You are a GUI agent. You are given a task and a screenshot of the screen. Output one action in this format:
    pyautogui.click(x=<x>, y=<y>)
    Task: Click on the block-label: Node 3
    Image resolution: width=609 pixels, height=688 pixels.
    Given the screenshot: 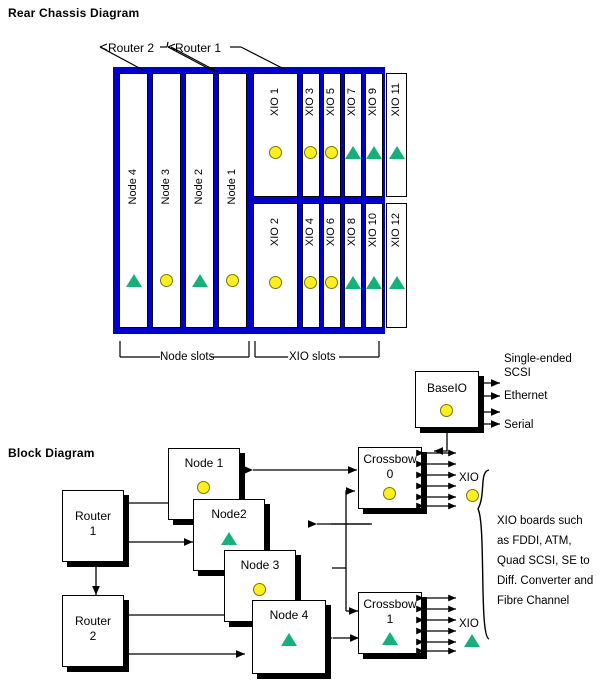 What is the action you would take?
    pyautogui.click(x=260, y=565)
    